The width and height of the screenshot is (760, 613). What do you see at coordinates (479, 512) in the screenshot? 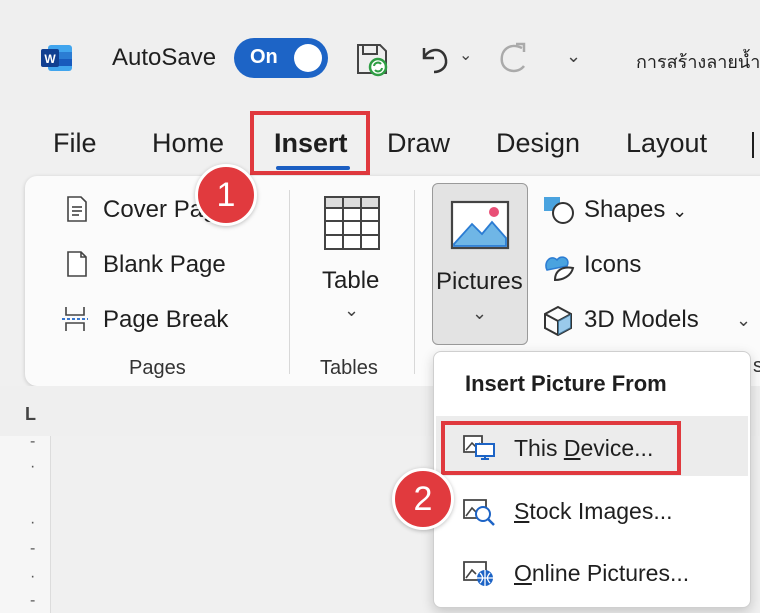
I see `stock-images-icon` at bounding box center [479, 512].